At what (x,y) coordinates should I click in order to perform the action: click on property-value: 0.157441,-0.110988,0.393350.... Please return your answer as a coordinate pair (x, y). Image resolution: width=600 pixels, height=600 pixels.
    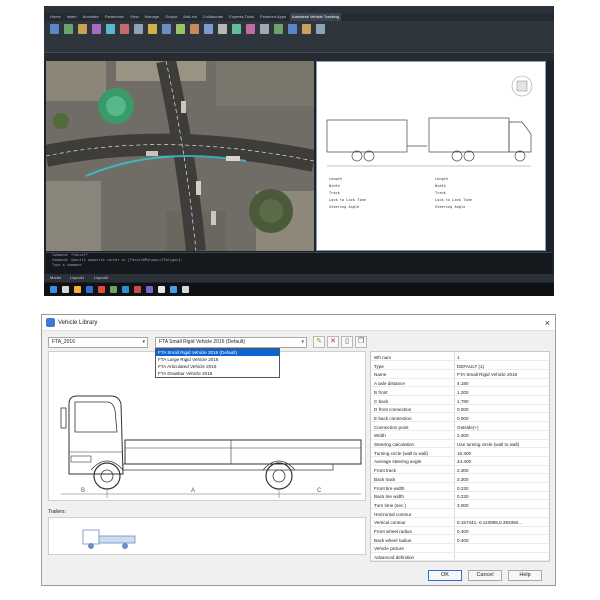
    Looking at the image, I should click on (489, 522).